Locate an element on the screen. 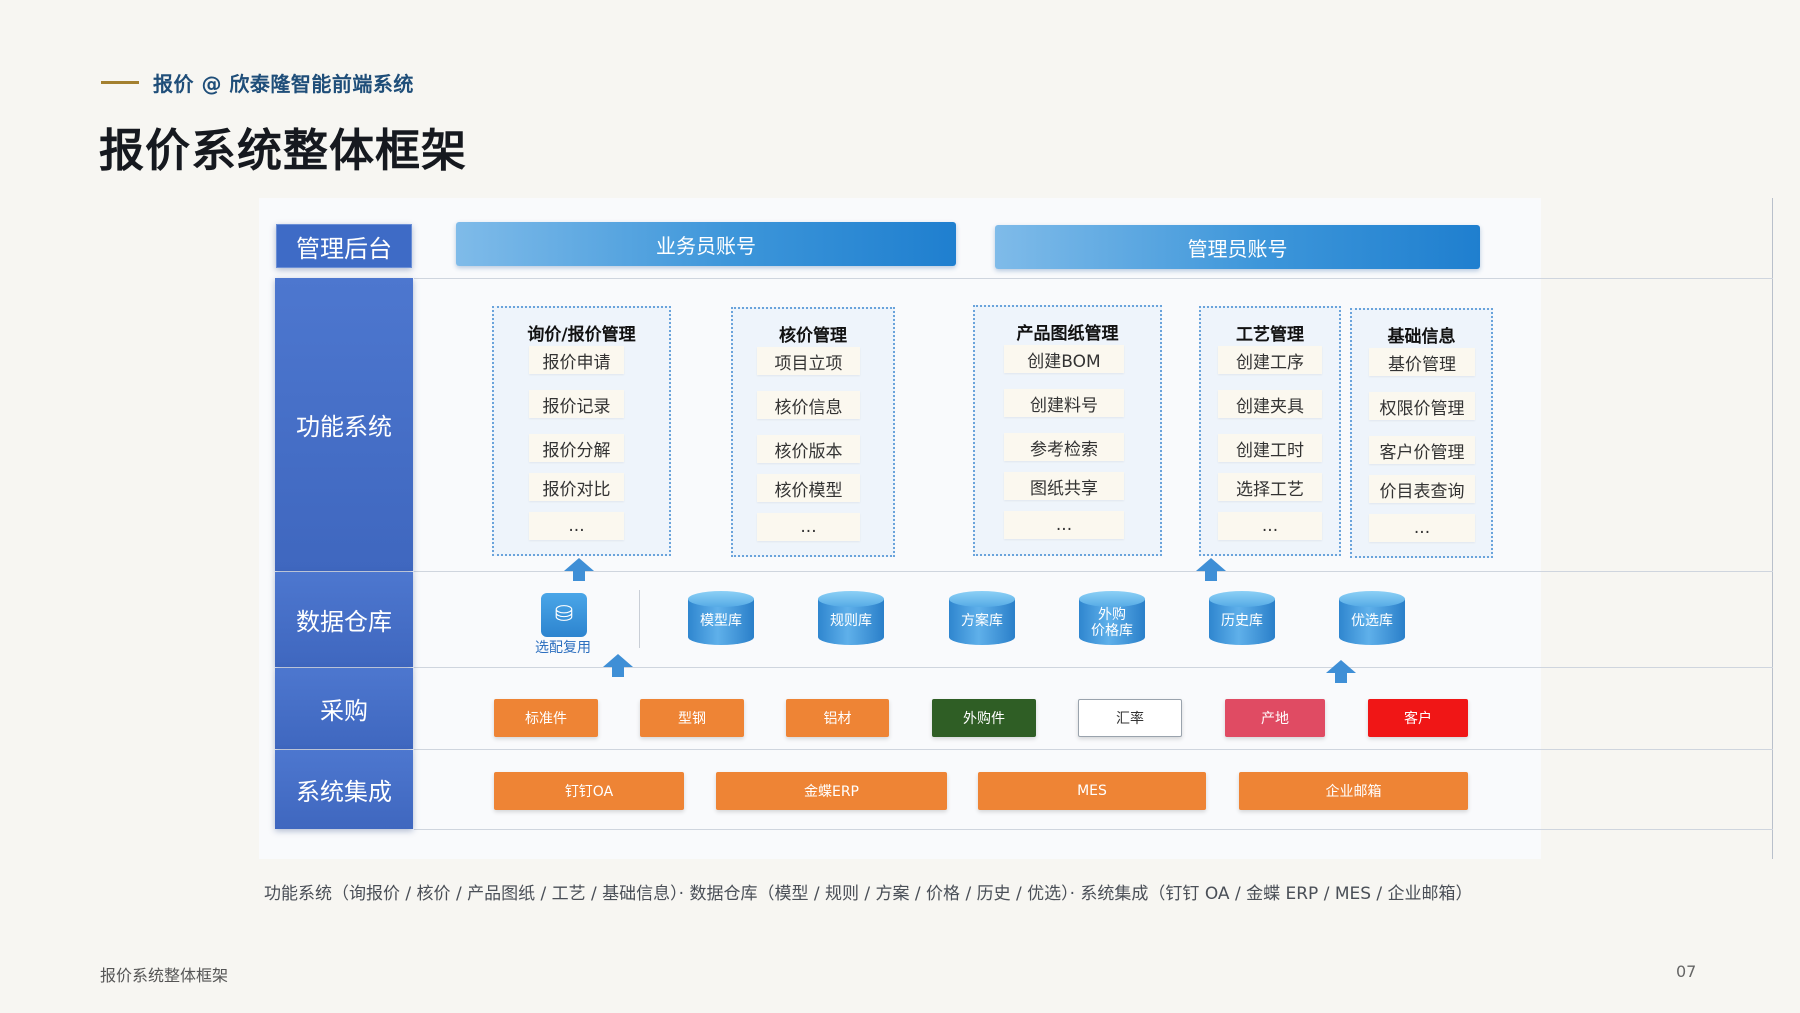 The width and height of the screenshot is (1800, 1013). database-label: 方案库 is located at coordinates (982, 621).